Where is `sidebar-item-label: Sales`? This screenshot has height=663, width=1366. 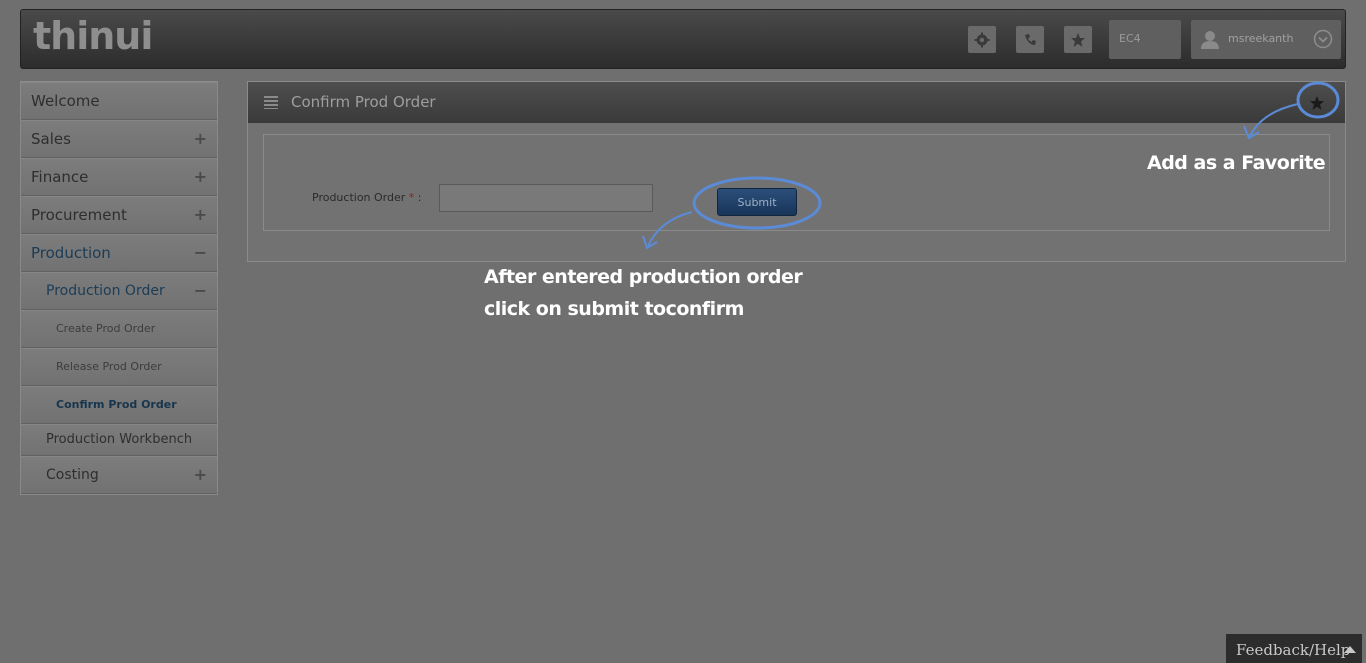
sidebar-item-label: Sales is located at coordinates (51, 139).